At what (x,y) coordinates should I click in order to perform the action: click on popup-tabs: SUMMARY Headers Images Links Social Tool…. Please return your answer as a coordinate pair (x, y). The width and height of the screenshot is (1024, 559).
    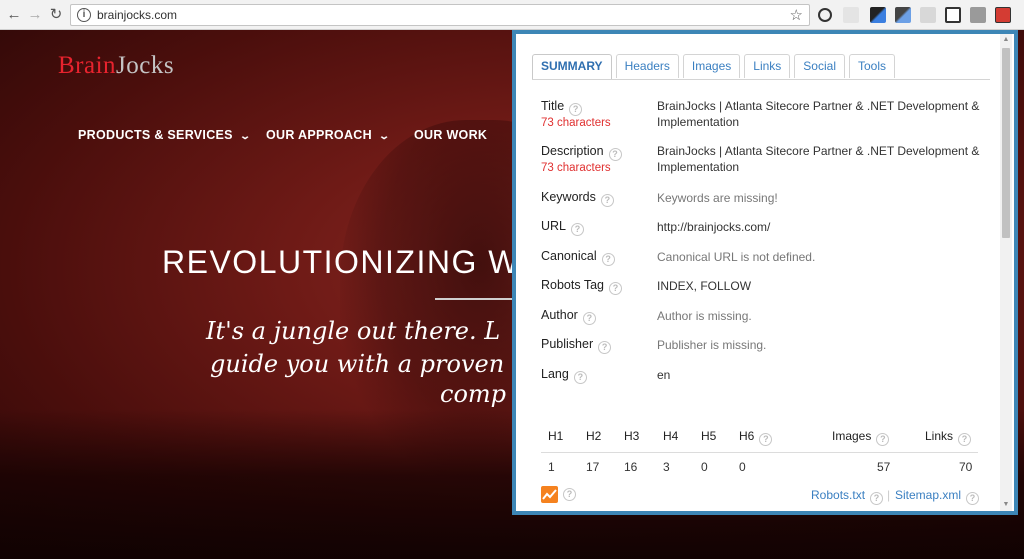
    Looking at the image, I should click on (715, 67).